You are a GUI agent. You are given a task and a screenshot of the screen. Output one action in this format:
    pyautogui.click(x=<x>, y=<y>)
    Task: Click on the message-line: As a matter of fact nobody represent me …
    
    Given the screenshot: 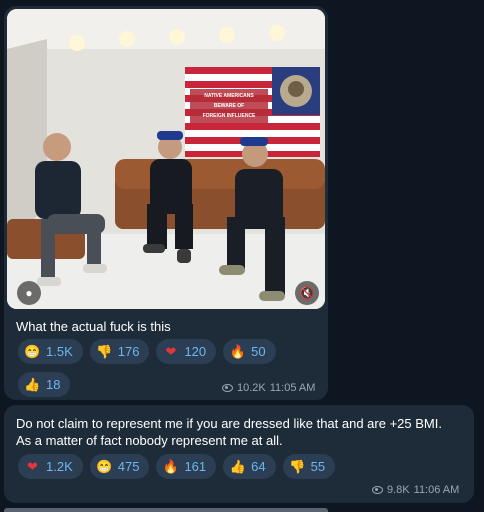 What is the action you would take?
    pyautogui.click(x=149, y=440)
    